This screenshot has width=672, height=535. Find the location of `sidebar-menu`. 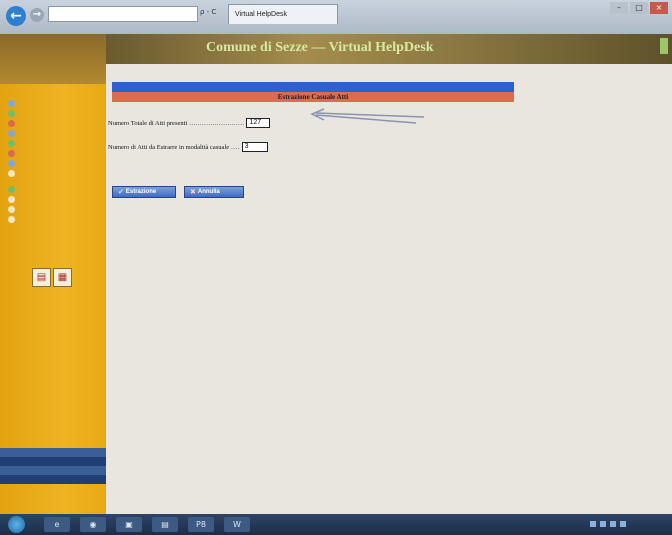

sidebar-menu is located at coordinates (56, 161).